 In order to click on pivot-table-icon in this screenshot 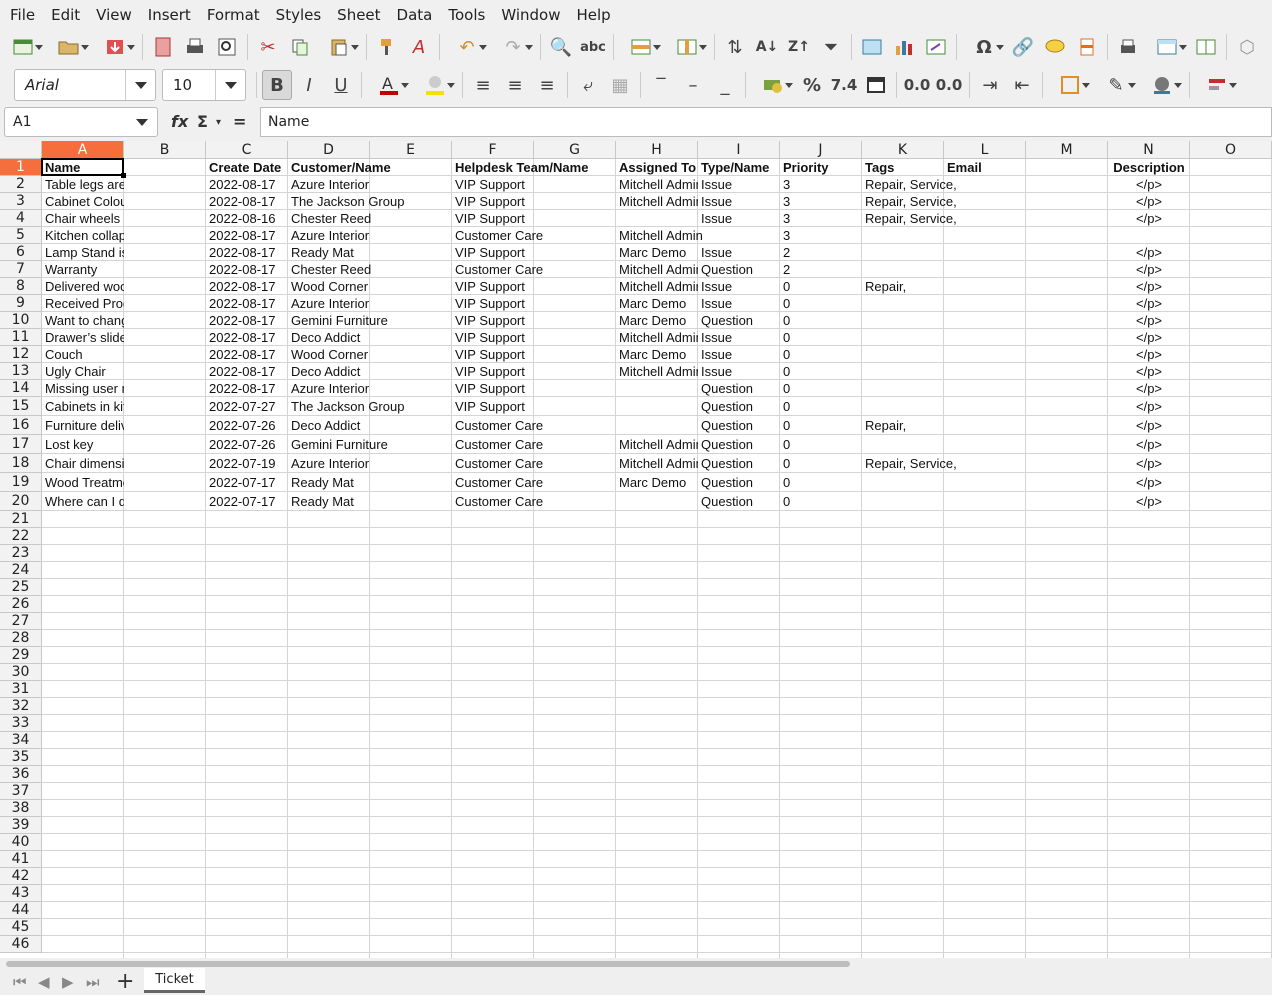, I will do `click(936, 47)`.